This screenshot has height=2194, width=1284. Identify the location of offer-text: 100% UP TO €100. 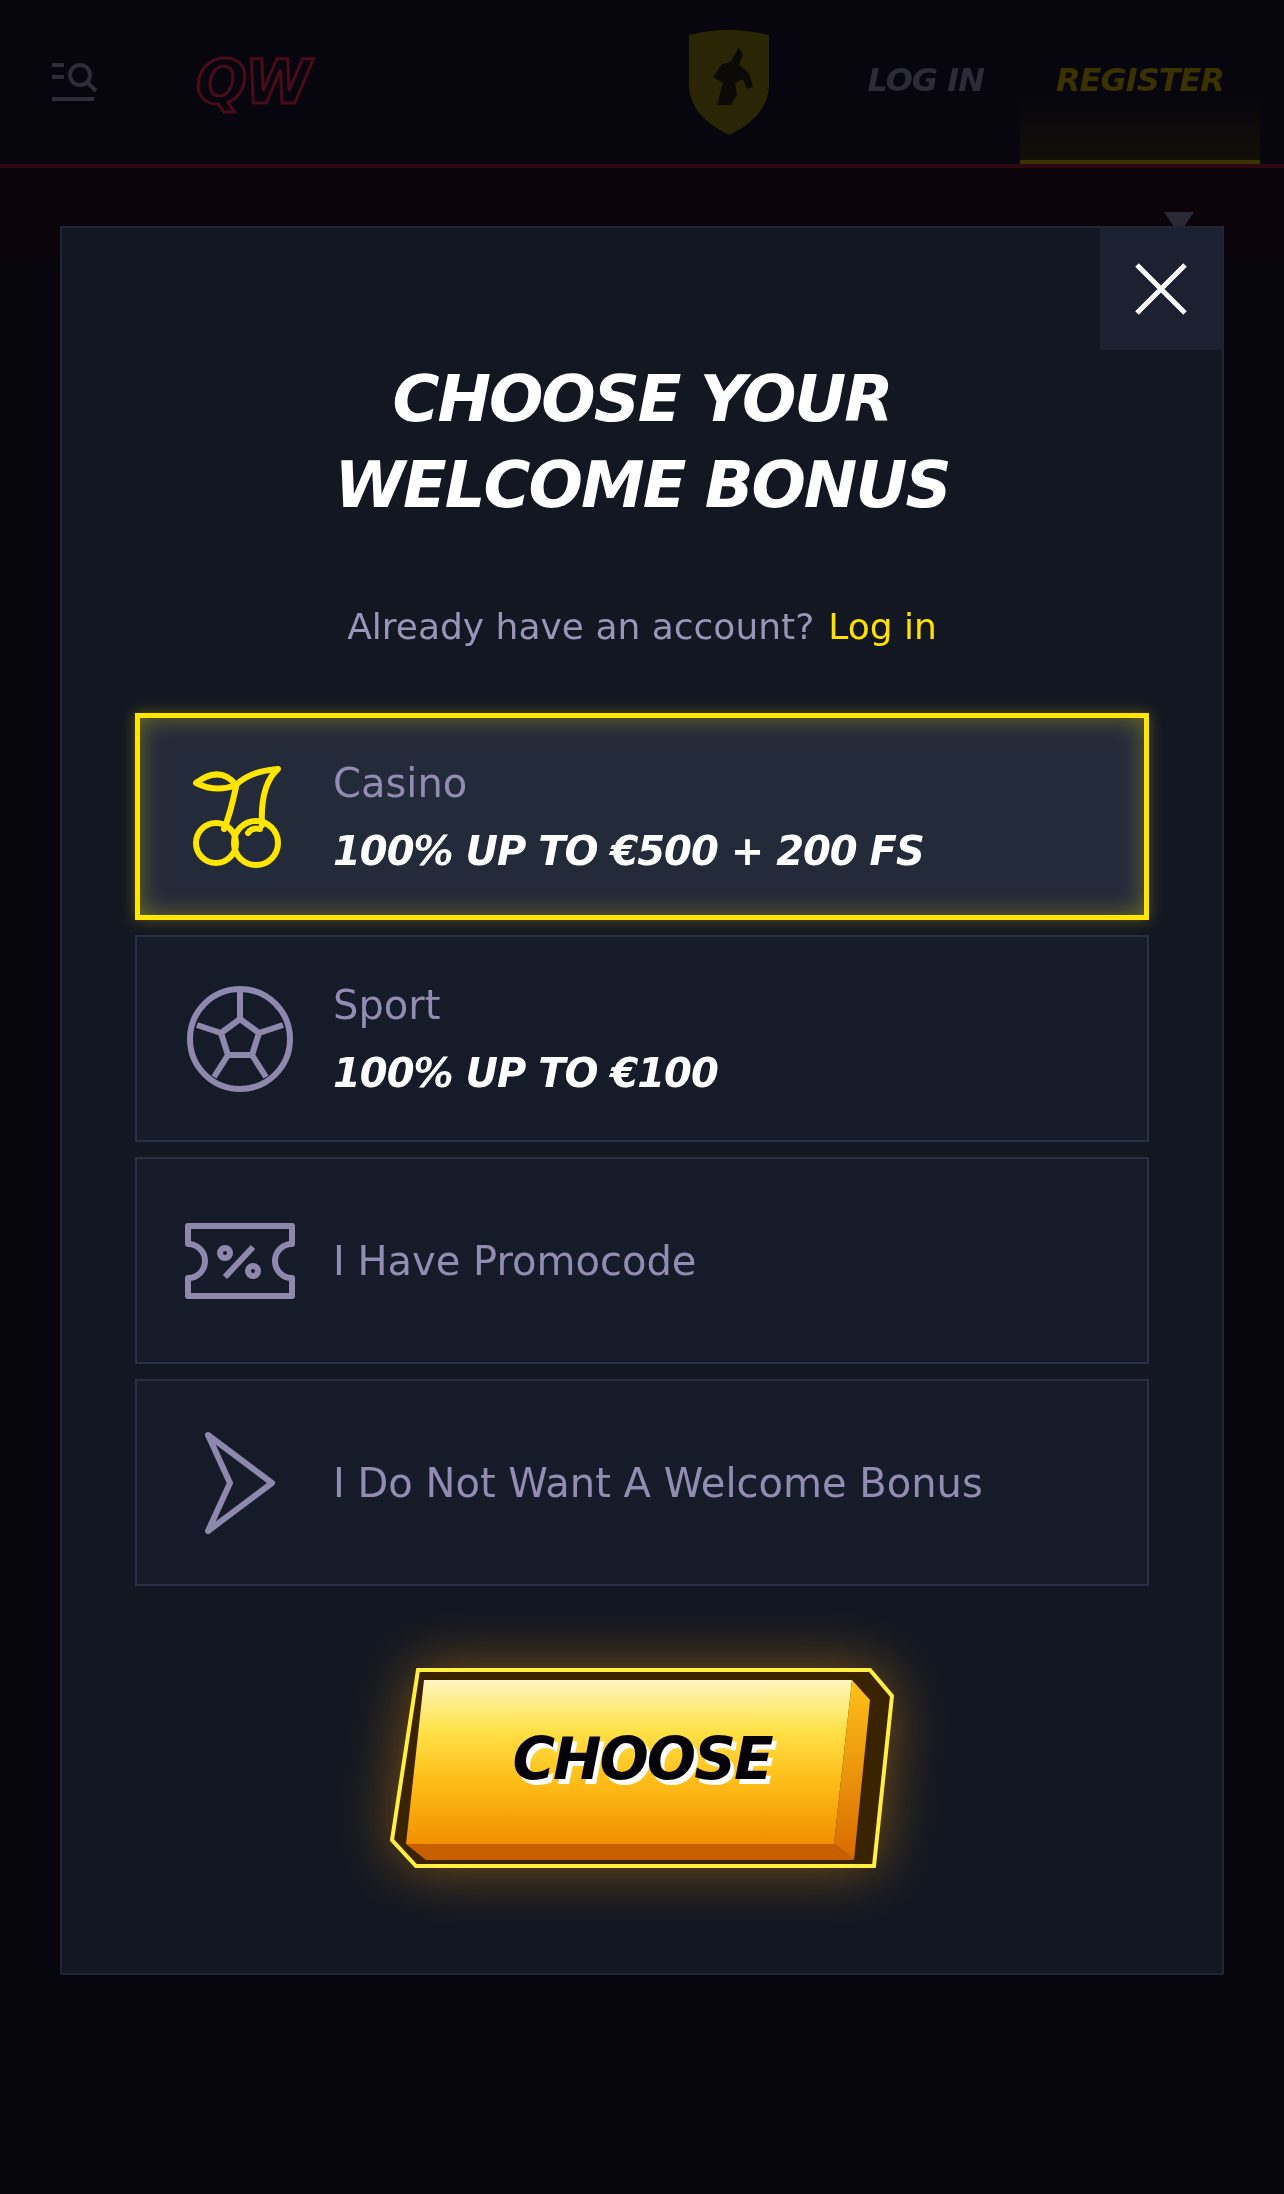
(525, 1072).